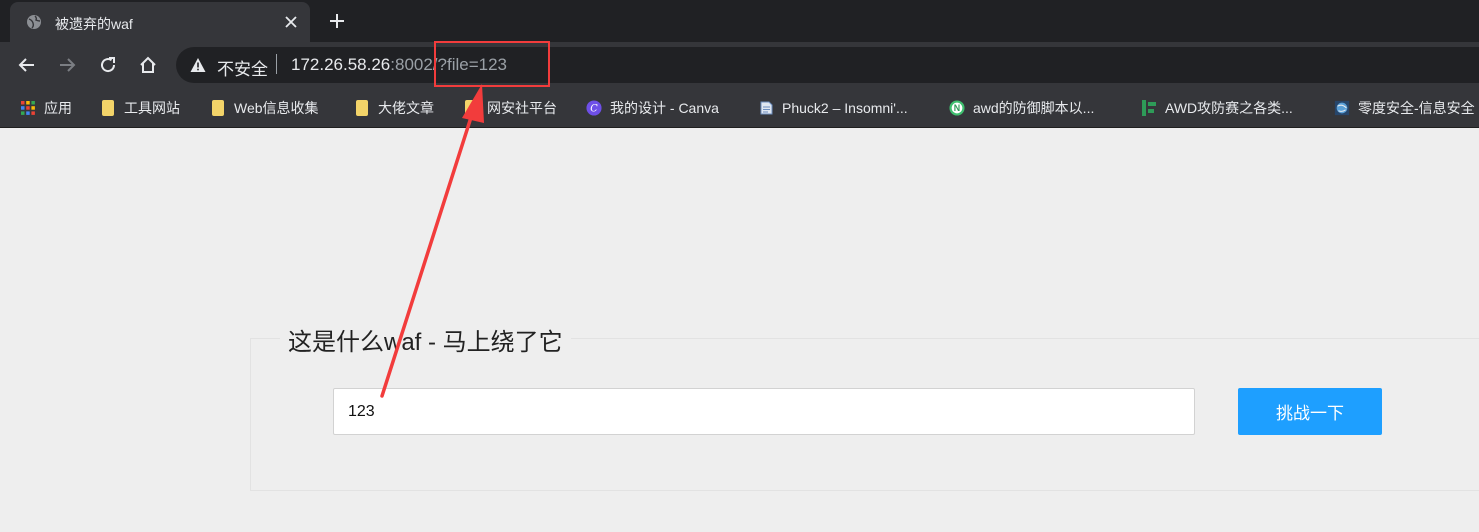  What do you see at coordinates (739, 21) in the screenshot?
I see `tab-strip: 被遗弃的waf` at bounding box center [739, 21].